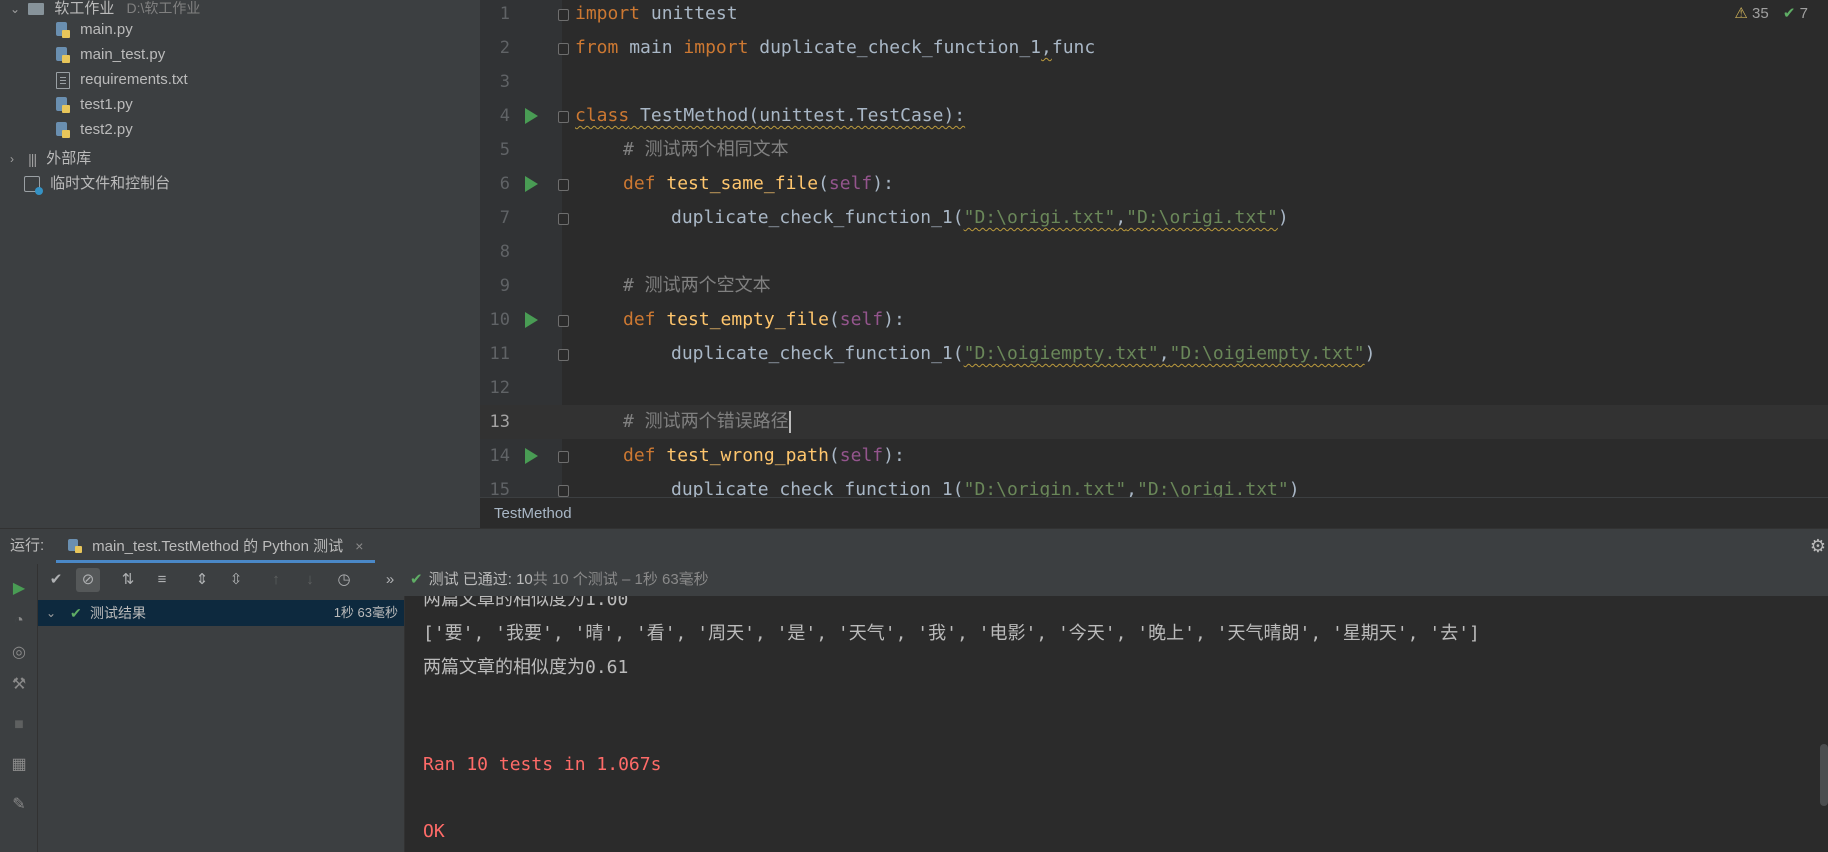  I want to click on rerun-icon: ▶, so click(19, 589).